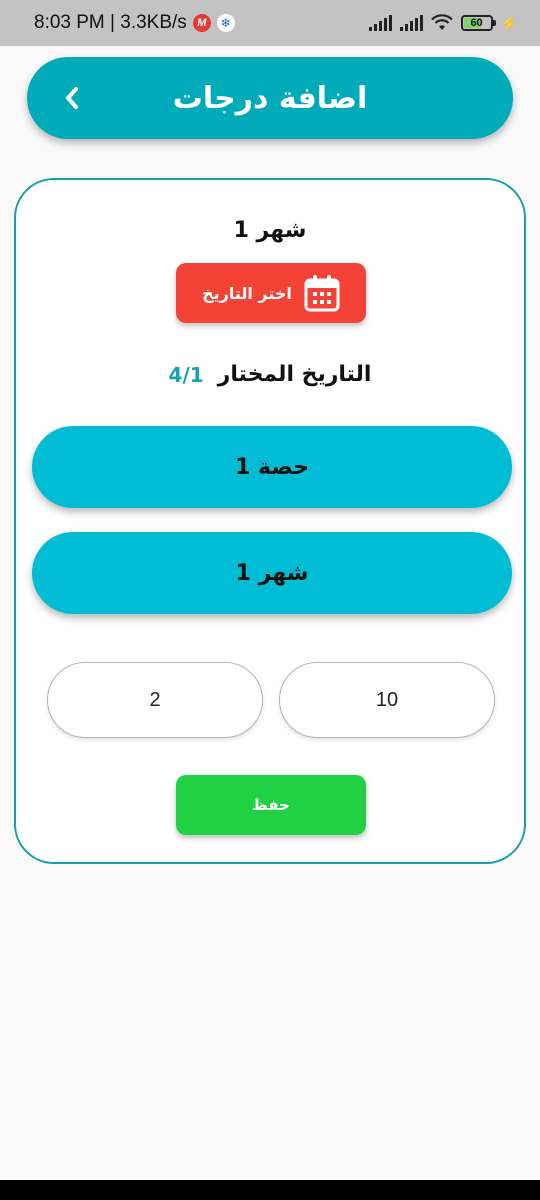 The image size is (540, 1200). I want to click on obtained-grade-input, so click(155, 700).